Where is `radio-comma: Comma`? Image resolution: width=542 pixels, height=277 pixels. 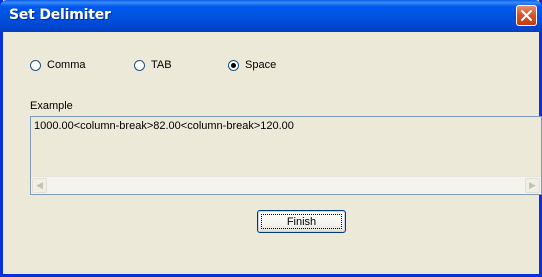
radio-comma: Comma is located at coordinates (58, 65).